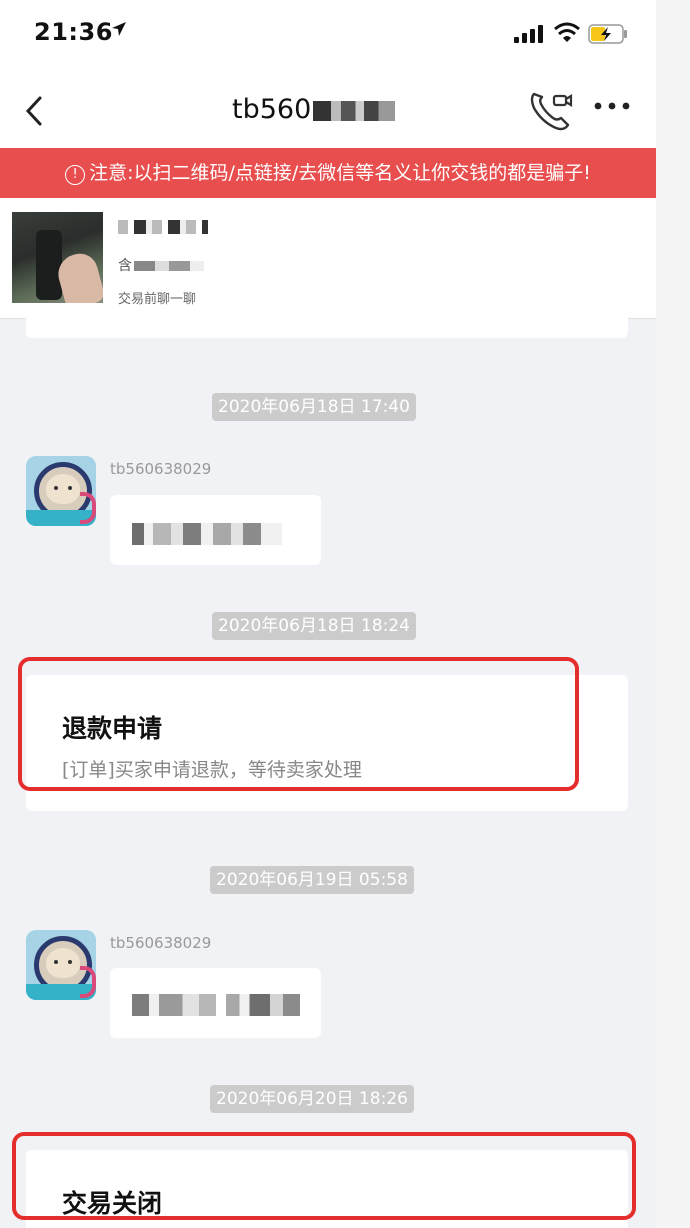 This screenshot has height=1228, width=690. What do you see at coordinates (327, 328) in the screenshot?
I see `previous-card-edge` at bounding box center [327, 328].